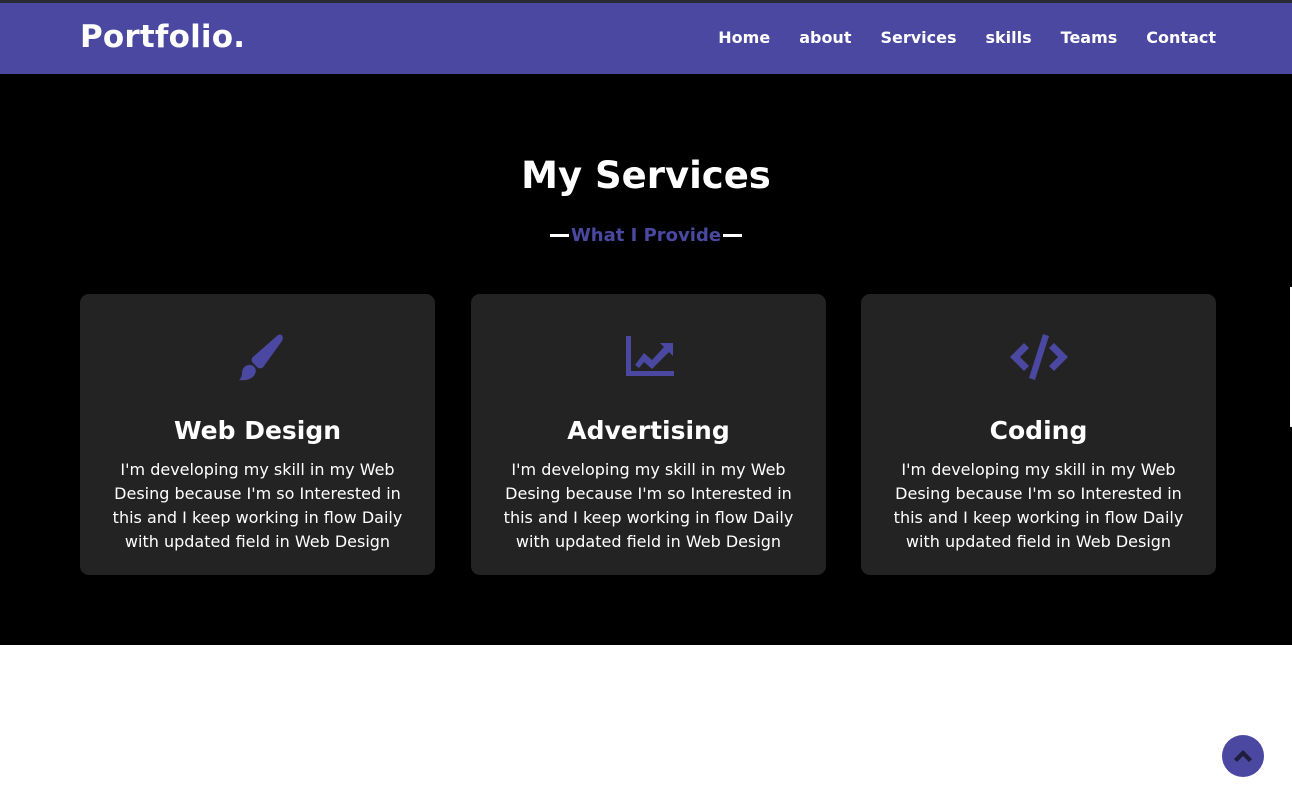 This screenshot has width=1292, height=792. Describe the element at coordinates (825, 37) in the screenshot. I see `nav-link-about: about` at that location.